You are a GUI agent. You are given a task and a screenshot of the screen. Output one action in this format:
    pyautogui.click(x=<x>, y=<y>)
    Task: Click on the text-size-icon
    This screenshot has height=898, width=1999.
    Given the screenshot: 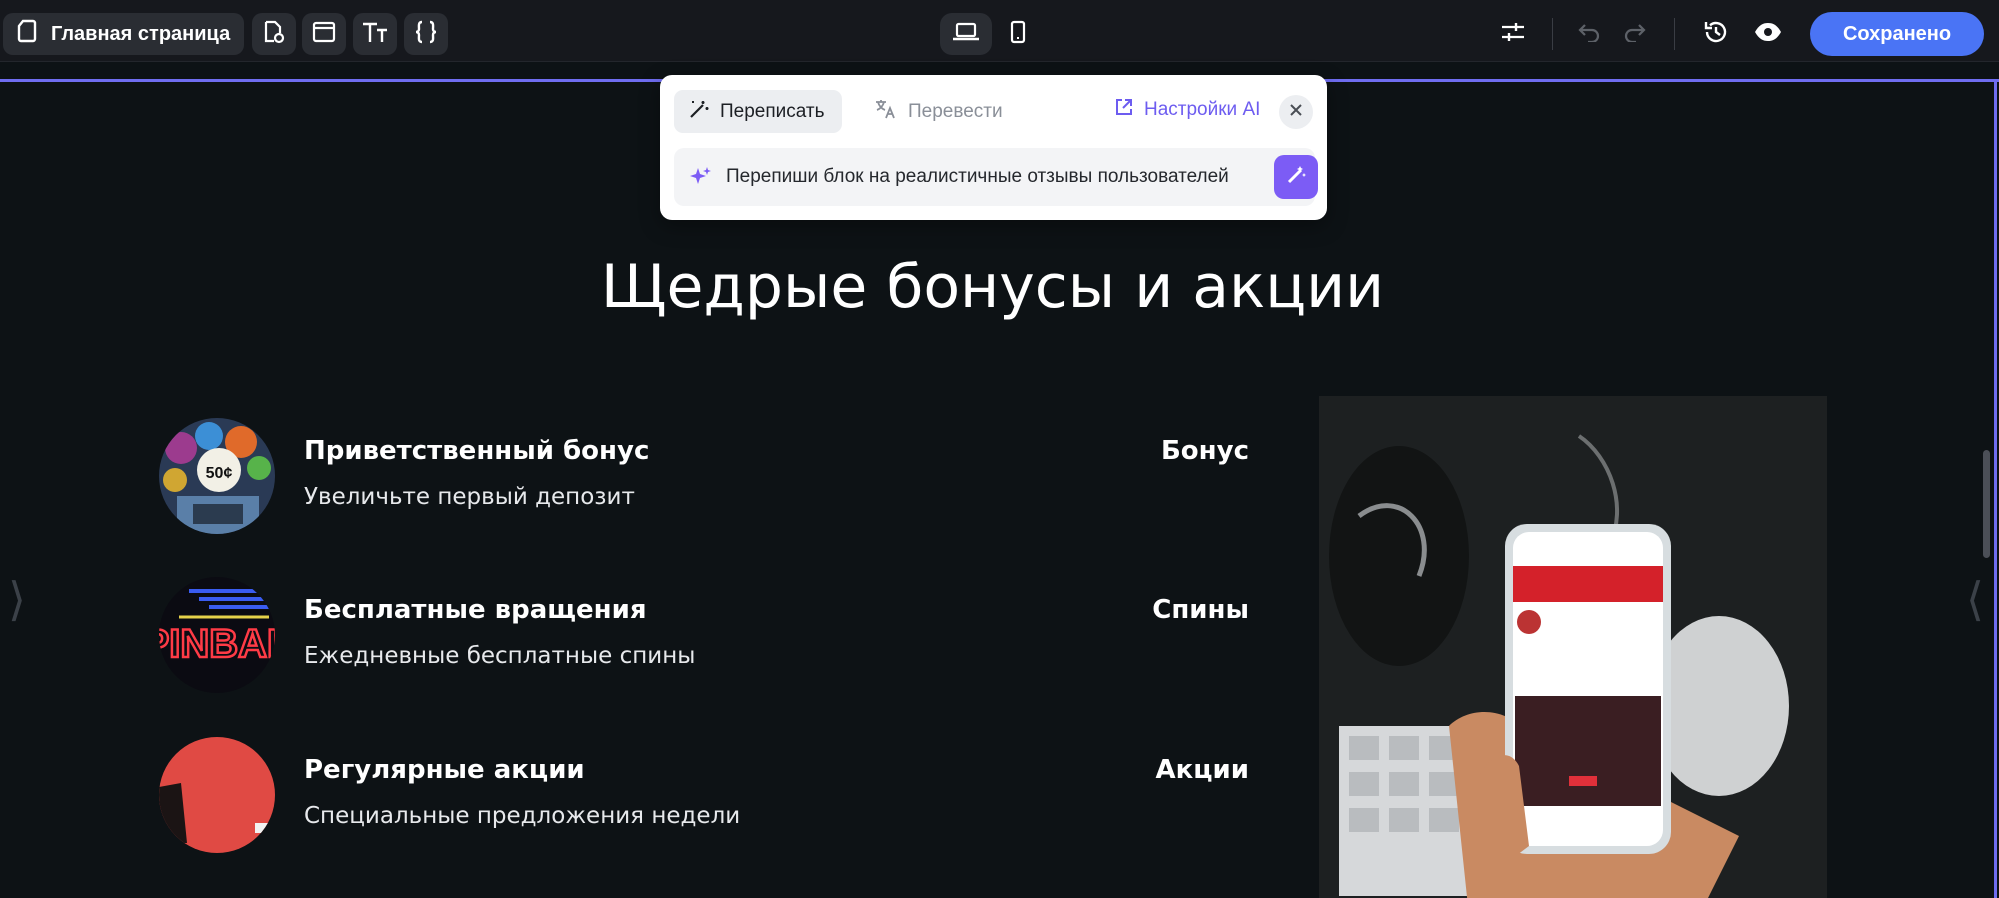 What is the action you would take?
    pyautogui.click(x=375, y=34)
    